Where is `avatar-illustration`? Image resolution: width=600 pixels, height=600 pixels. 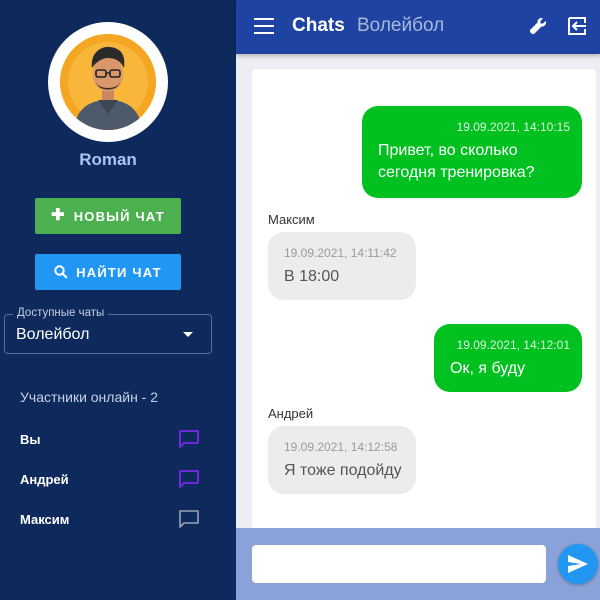 avatar-illustration is located at coordinates (108, 82).